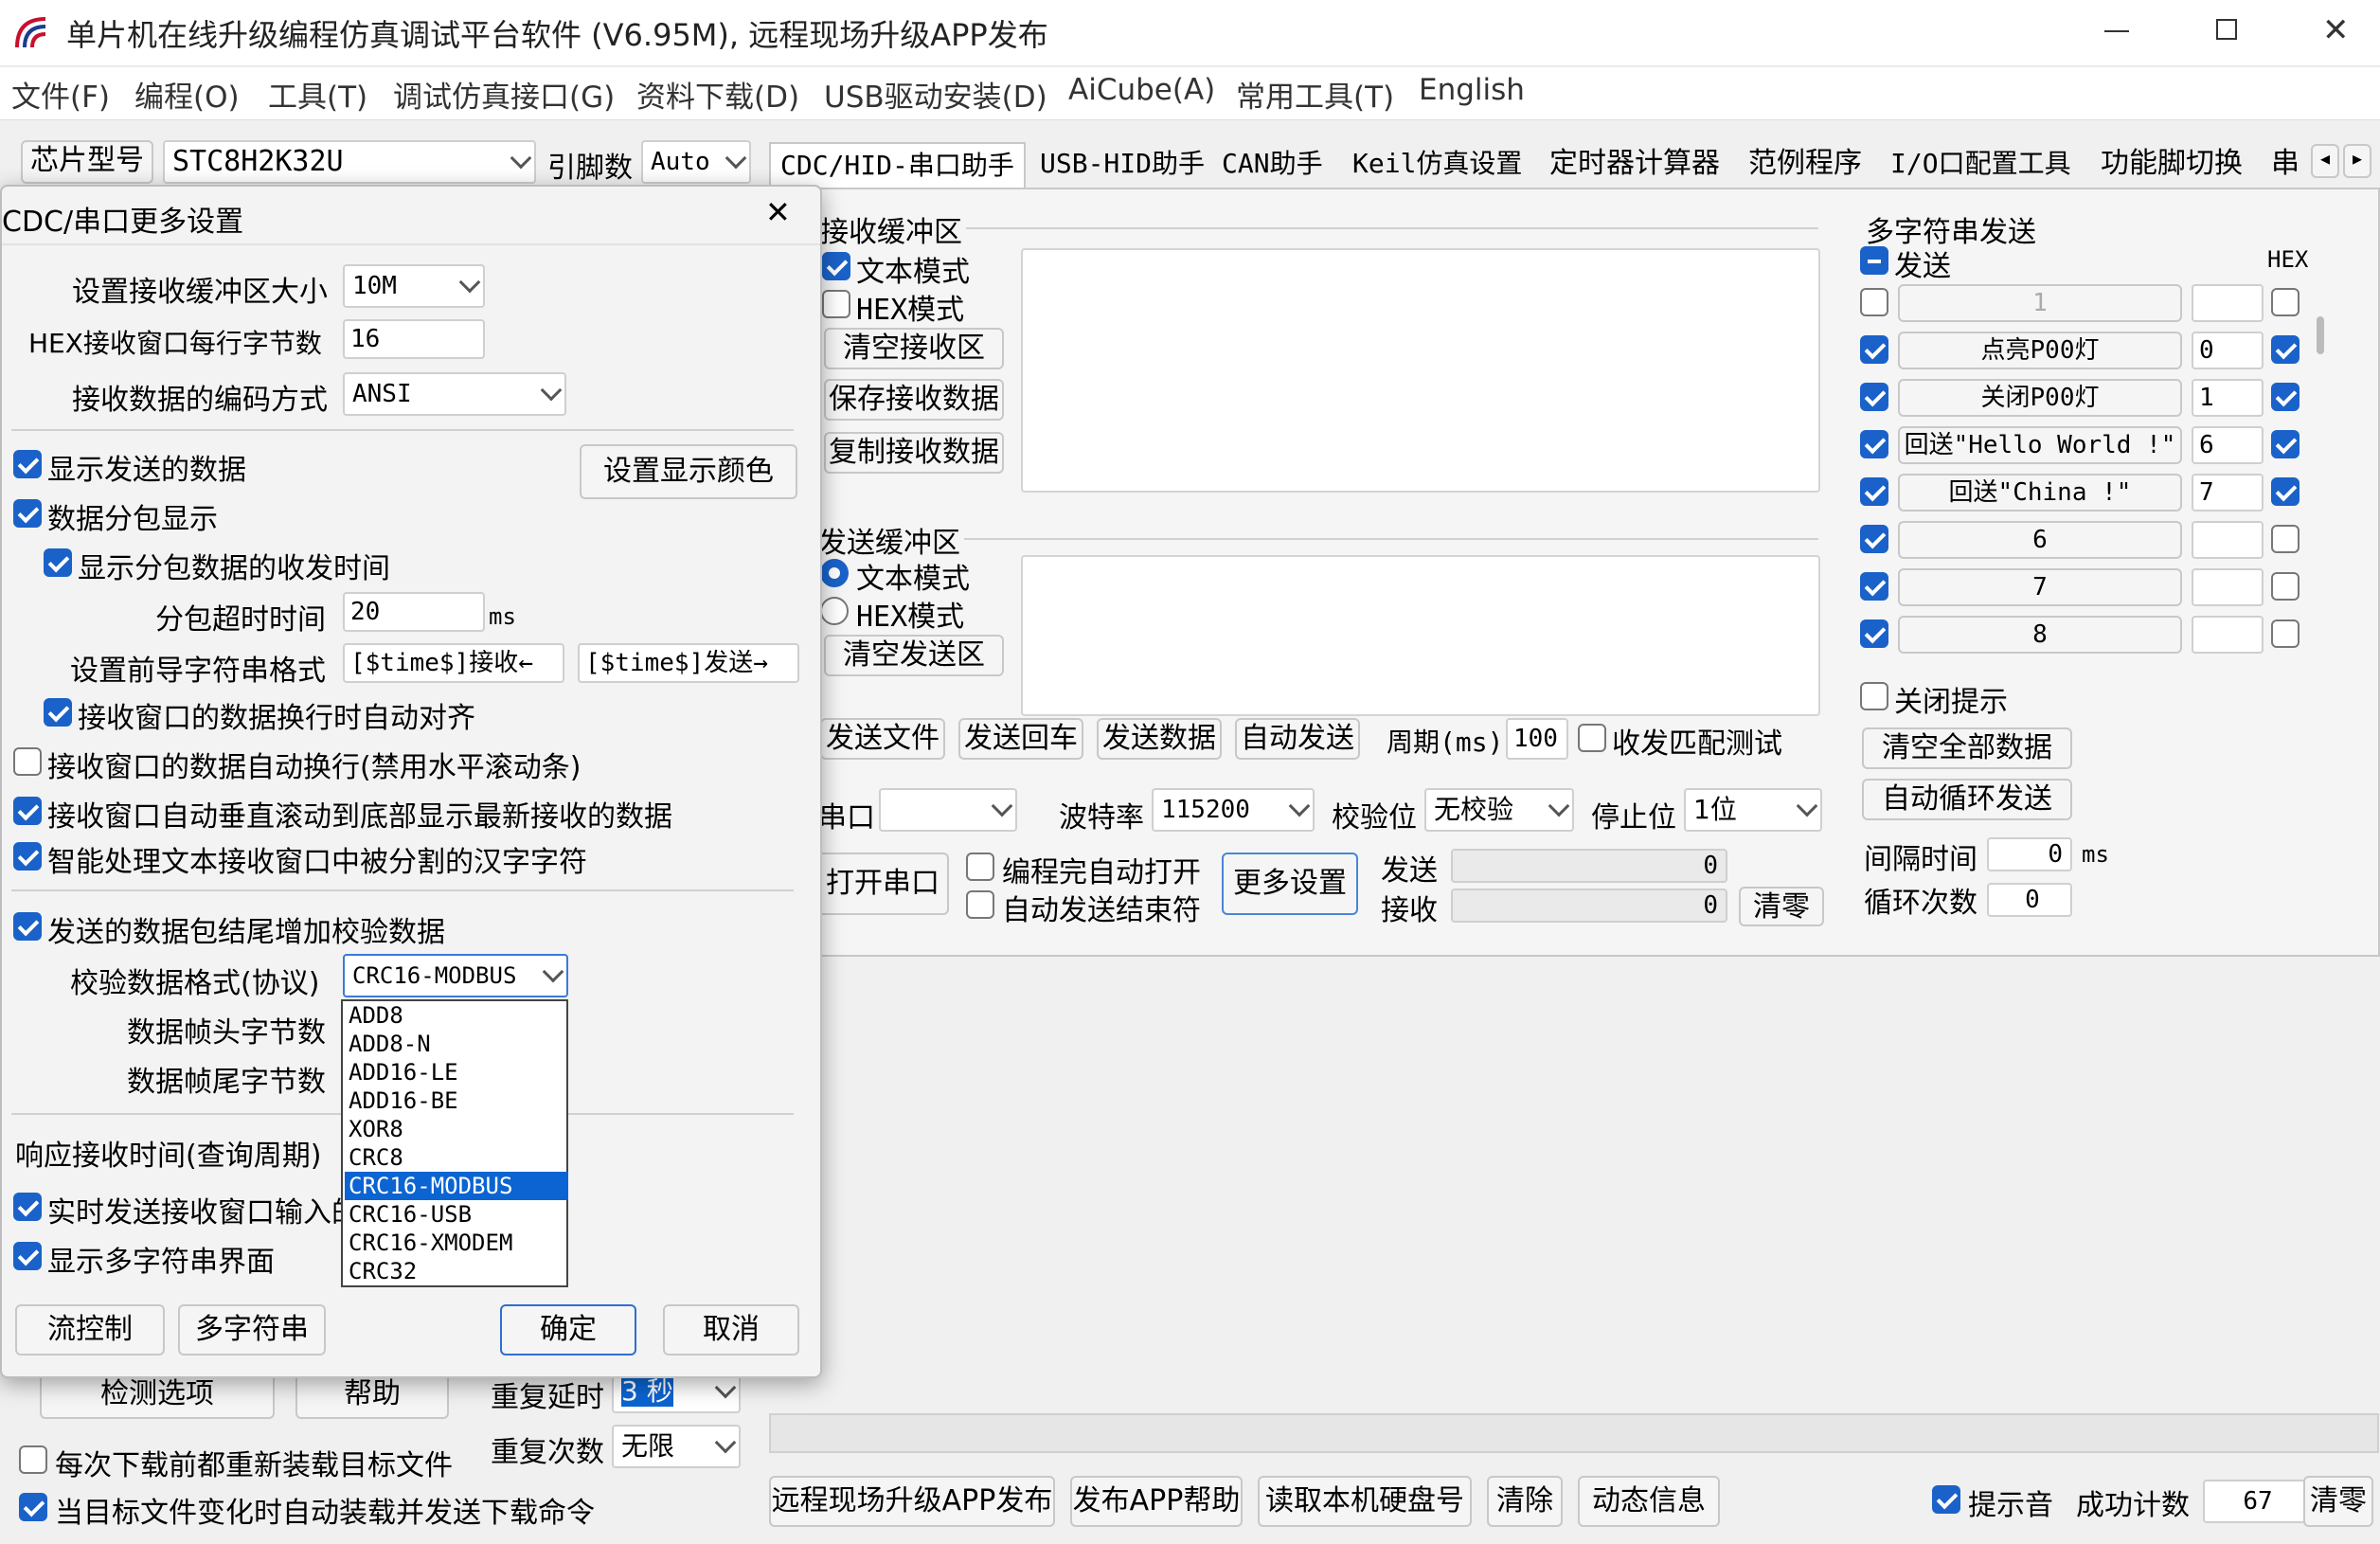  What do you see at coordinates (456, 1015) in the screenshot?
I see `format-option: ADD8` at bounding box center [456, 1015].